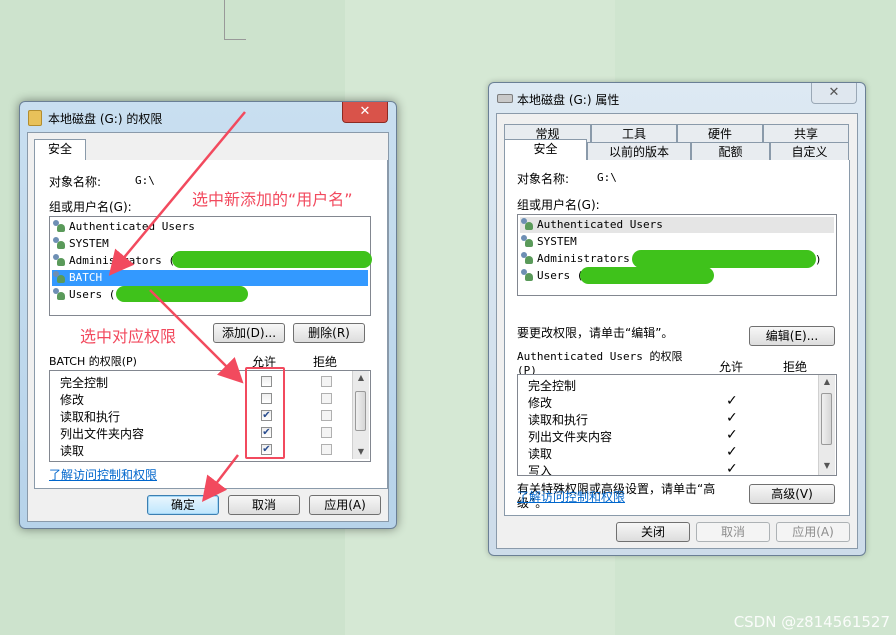 Image resolution: width=896 pixels, height=635 pixels. Describe the element at coordinates (265, 413) in the screenshot. I see `permissions-highlight-box` at that location.